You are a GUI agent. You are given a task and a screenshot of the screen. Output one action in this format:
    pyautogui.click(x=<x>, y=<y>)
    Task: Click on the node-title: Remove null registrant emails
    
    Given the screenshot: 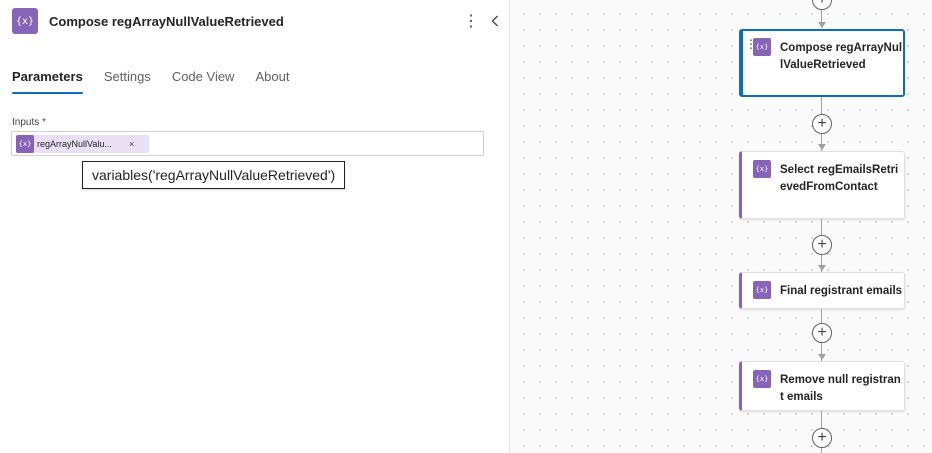 What is the action you would take?
    pyautogui.click(x=840, y=388)
    